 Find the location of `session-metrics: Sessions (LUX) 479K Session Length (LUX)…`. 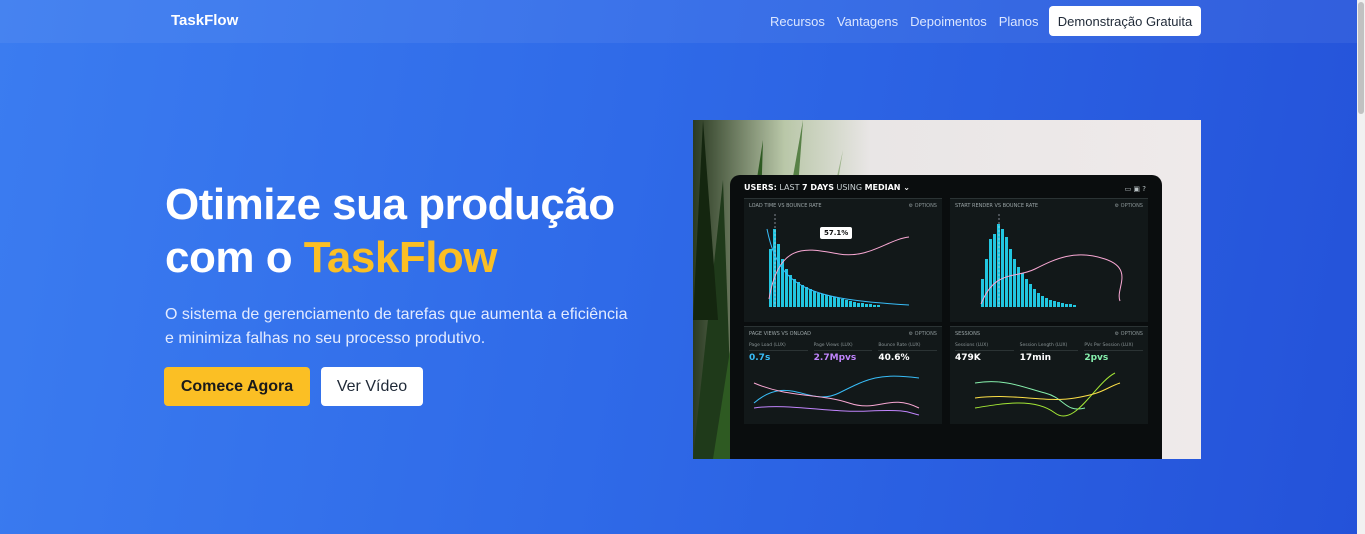

session-metrics: Sessions (LUX) 479K Session Length (LUX)… is located at coordinates (1049, 353).